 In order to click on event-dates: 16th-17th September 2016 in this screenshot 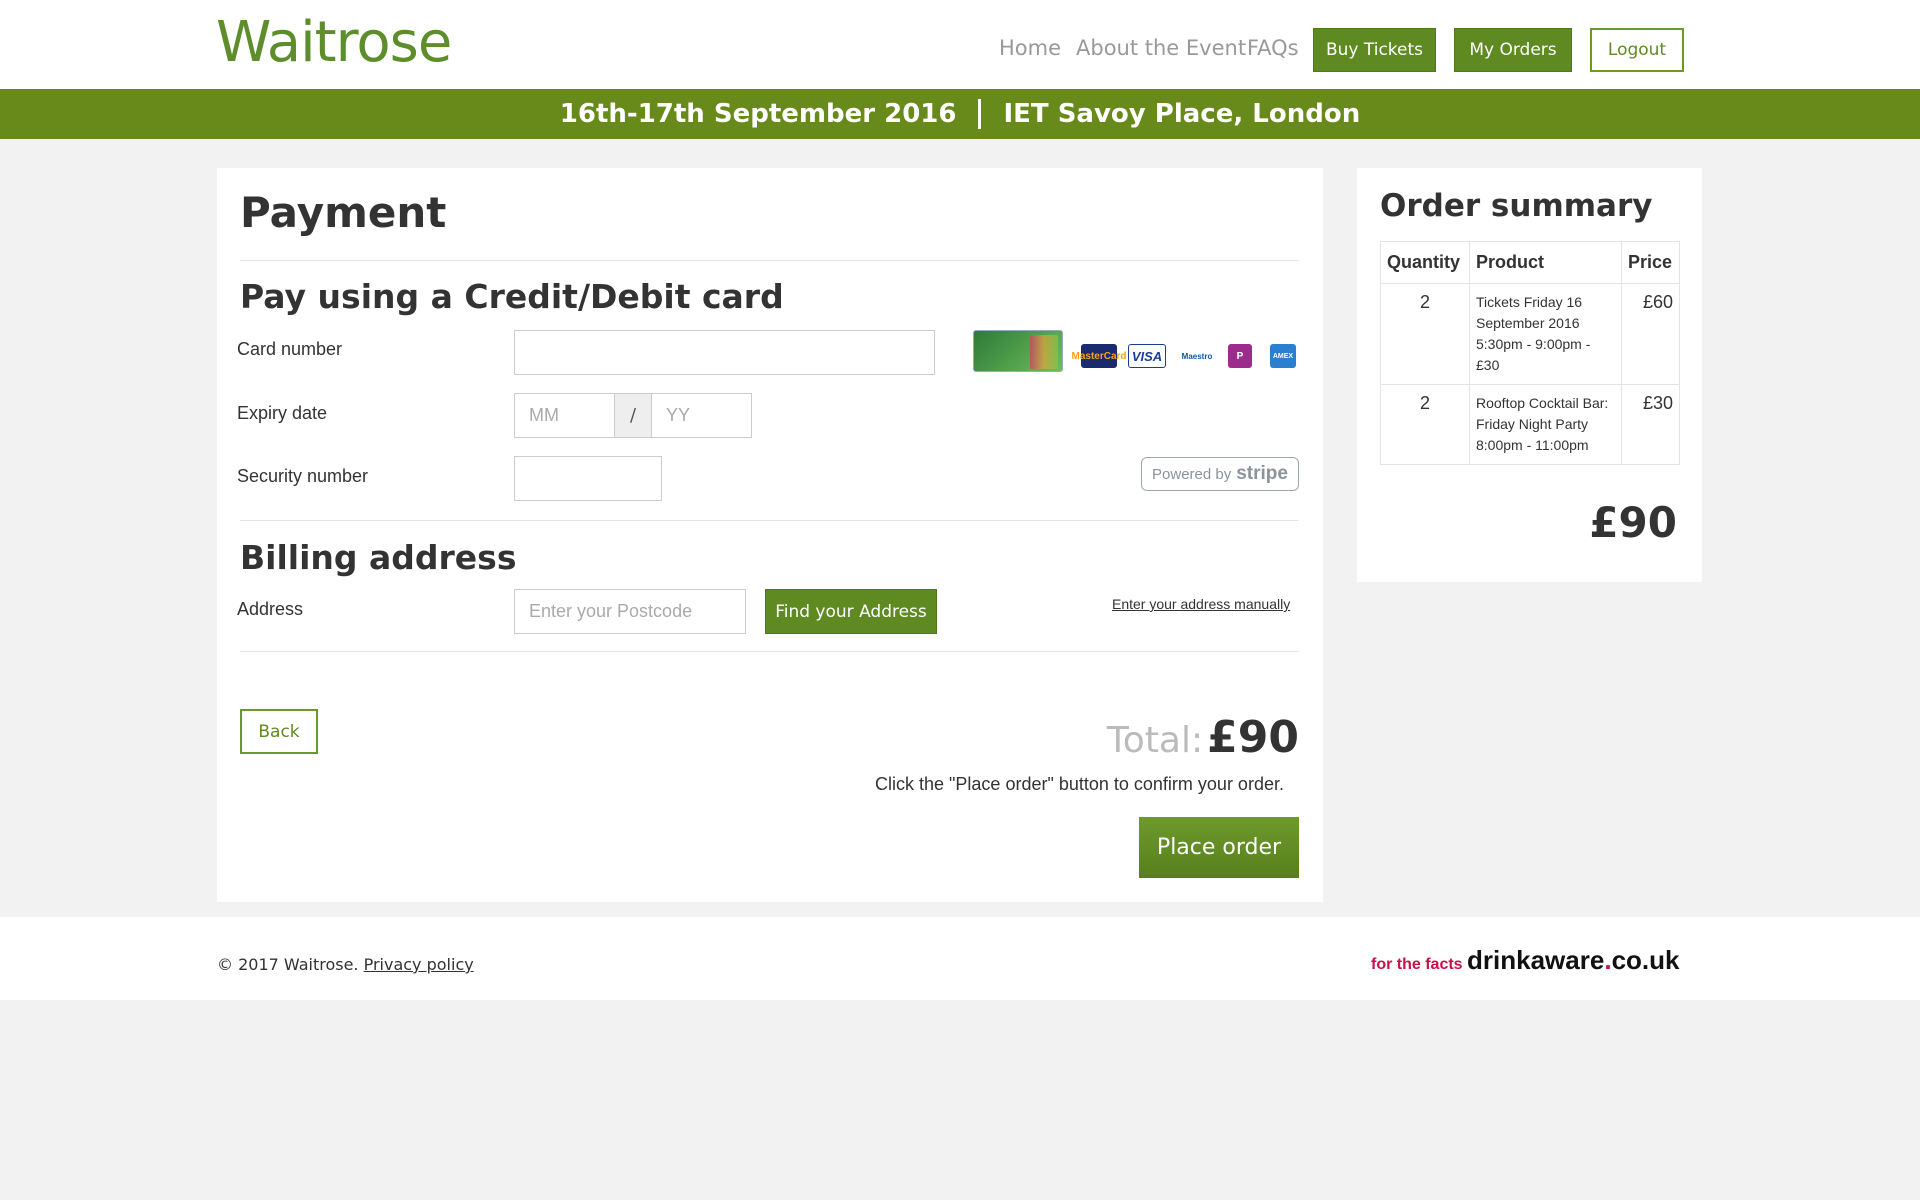, I will do `click(758, 114)`.